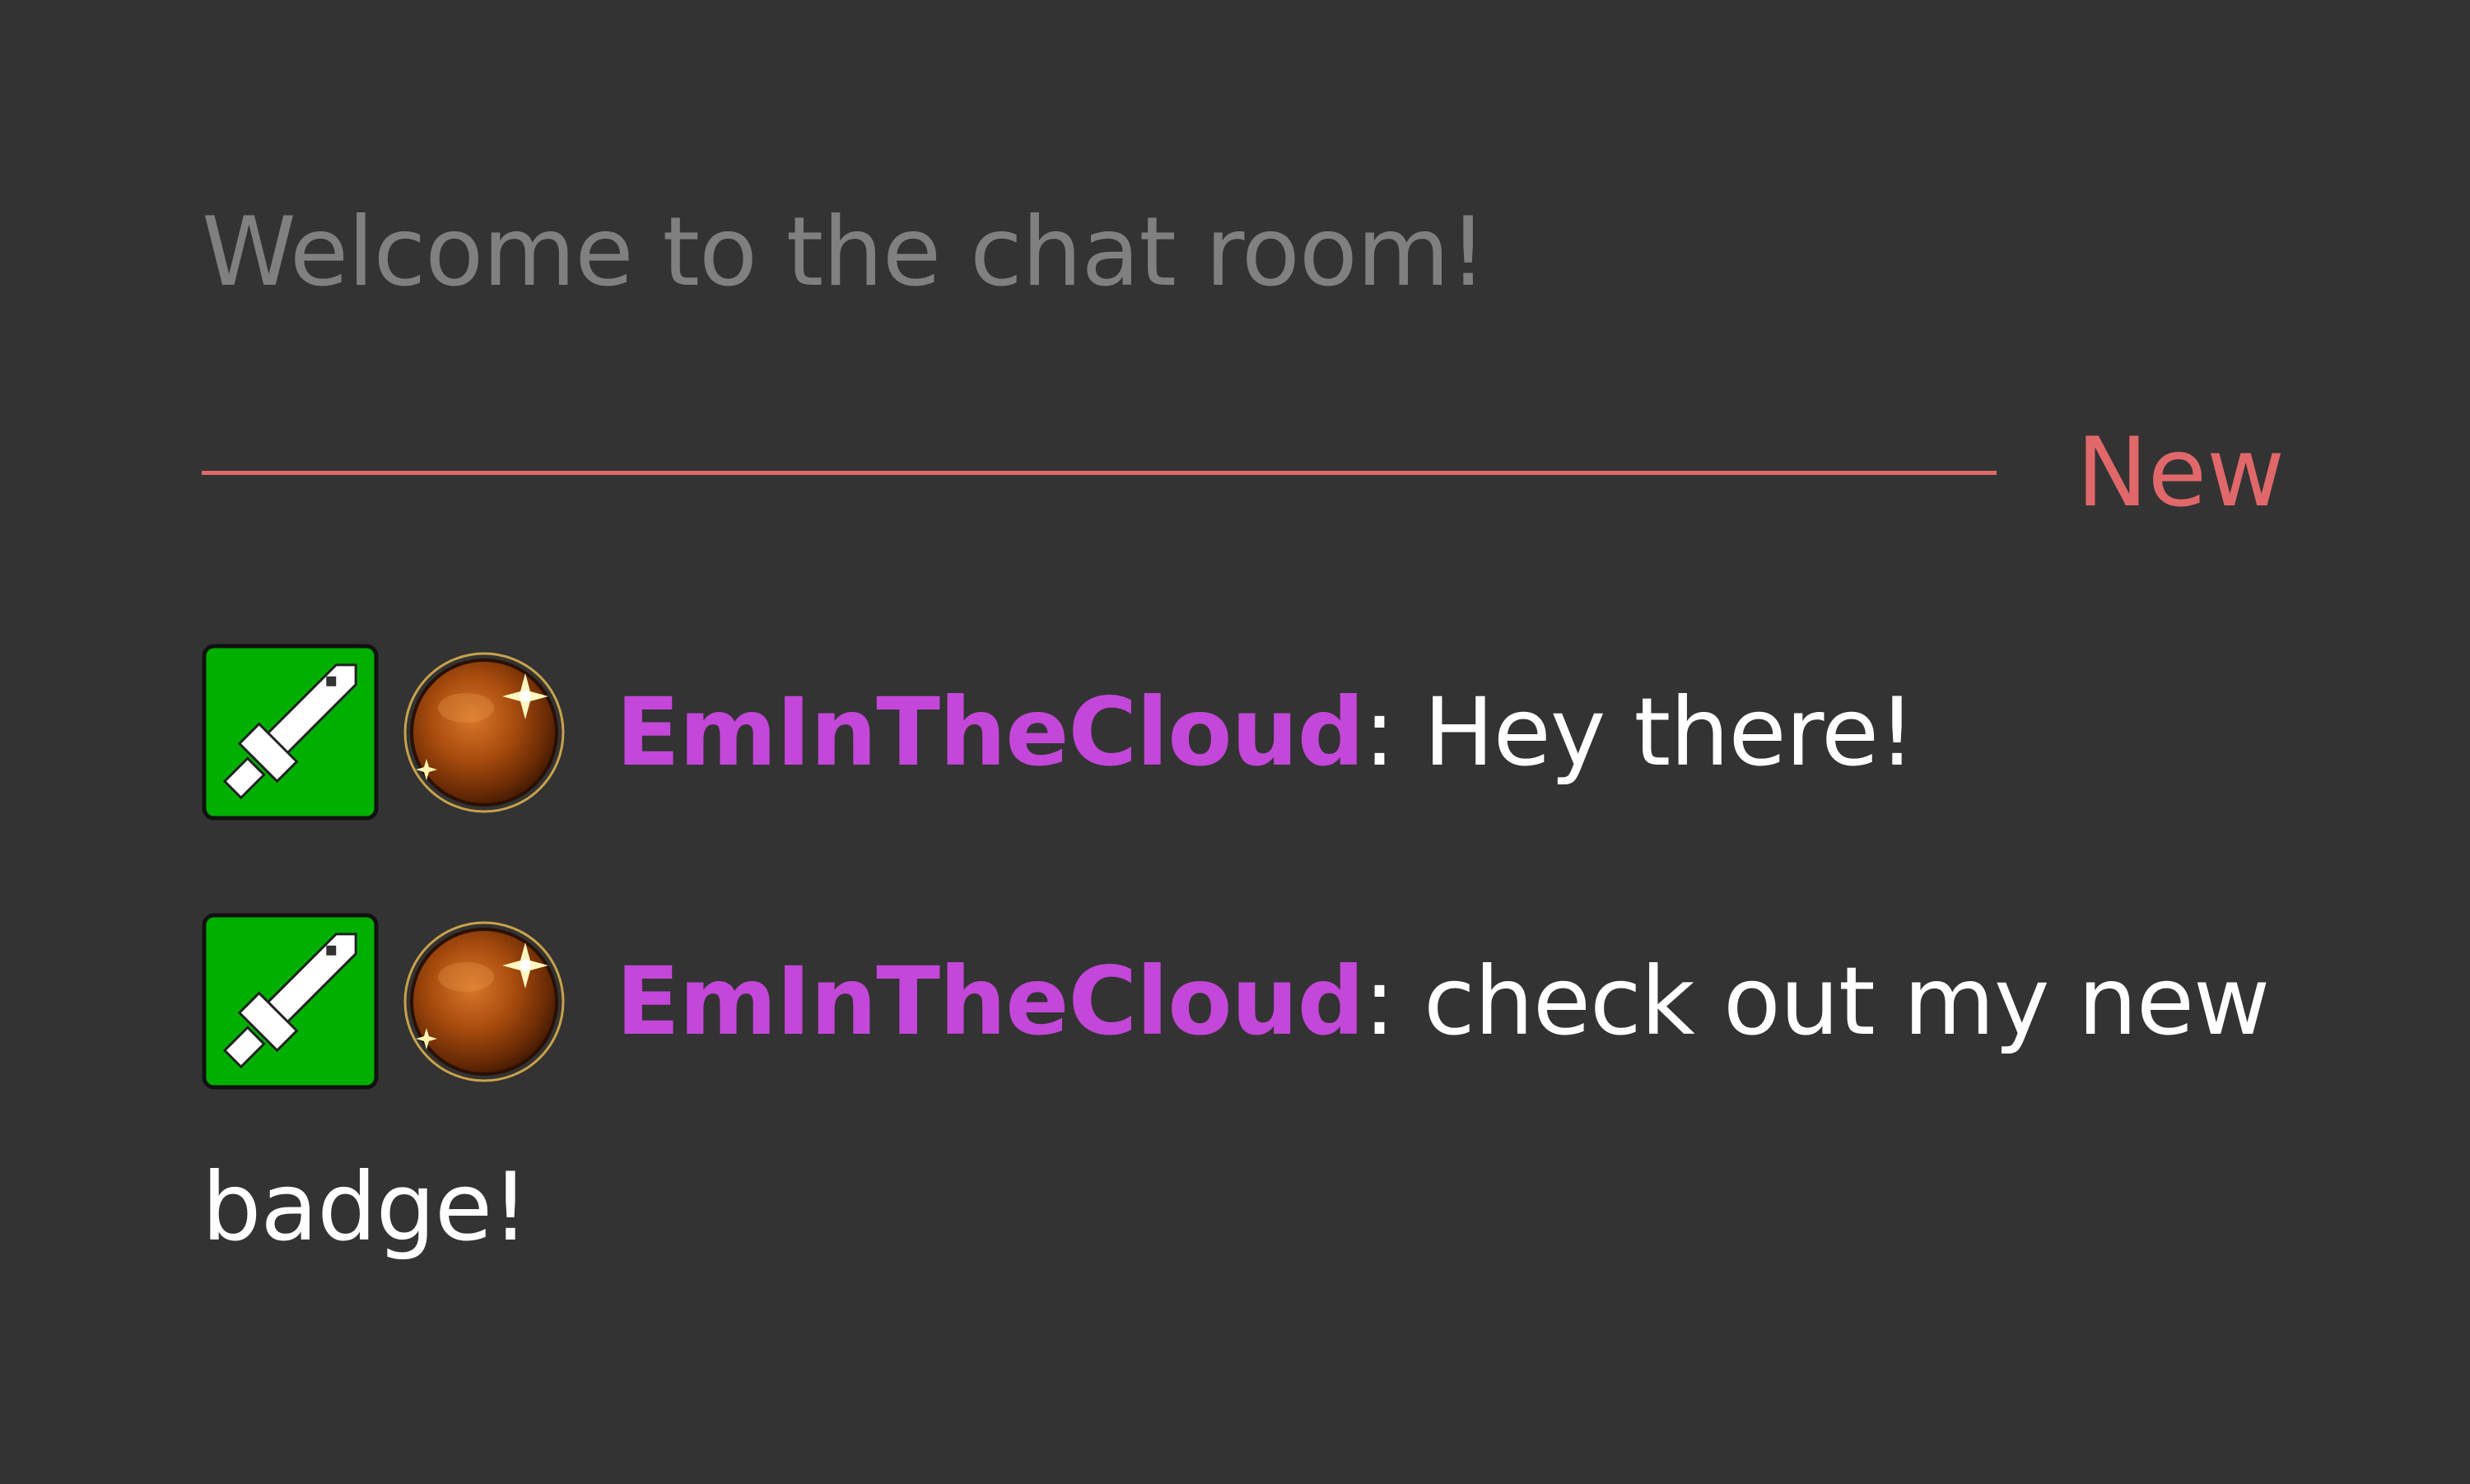 This screenshot has height=1484, width=2470. Describe the element at coordinates (1655, 732) in the screenshot. I see `message-text: Hey there!` at that location.